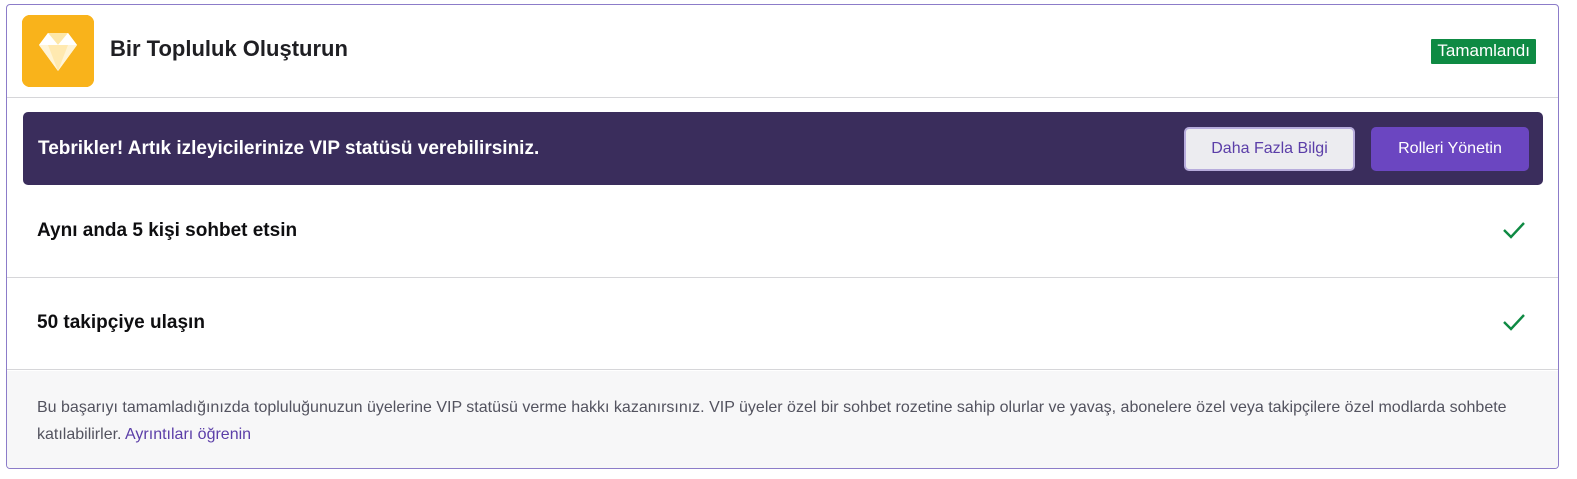 The image size is (1577, 479). I want to click on learn-more-button: Daha Fazla Bilgi, so click(1269, 149).